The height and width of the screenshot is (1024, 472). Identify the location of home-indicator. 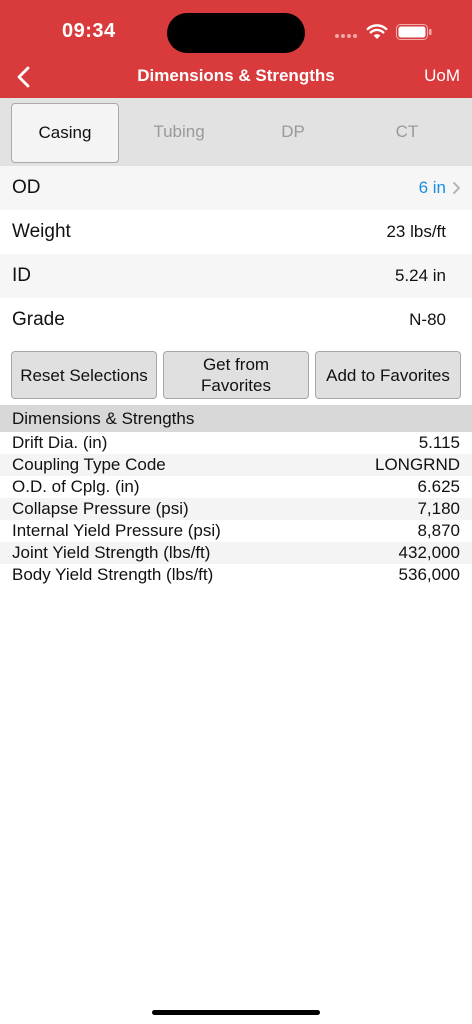
(236, 1012).